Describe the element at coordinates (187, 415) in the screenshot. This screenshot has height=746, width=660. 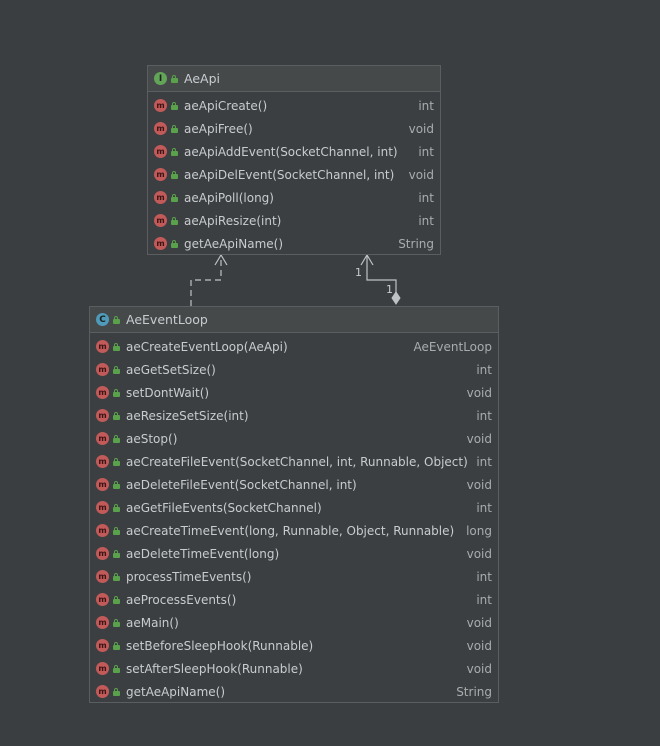
I see `method-name: aeResizeSetSize(int)` at that location.